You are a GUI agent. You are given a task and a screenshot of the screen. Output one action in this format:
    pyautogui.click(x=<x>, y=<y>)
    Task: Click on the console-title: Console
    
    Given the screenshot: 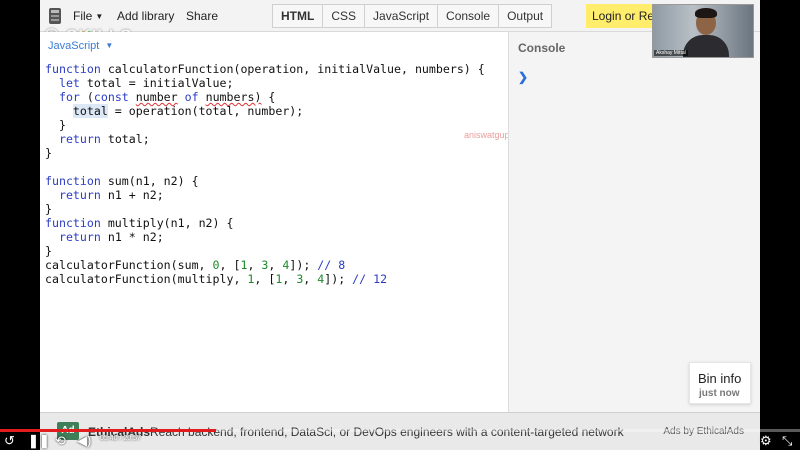 What is the action you would take?
    pyautogui.click(x=542, y=48)
    